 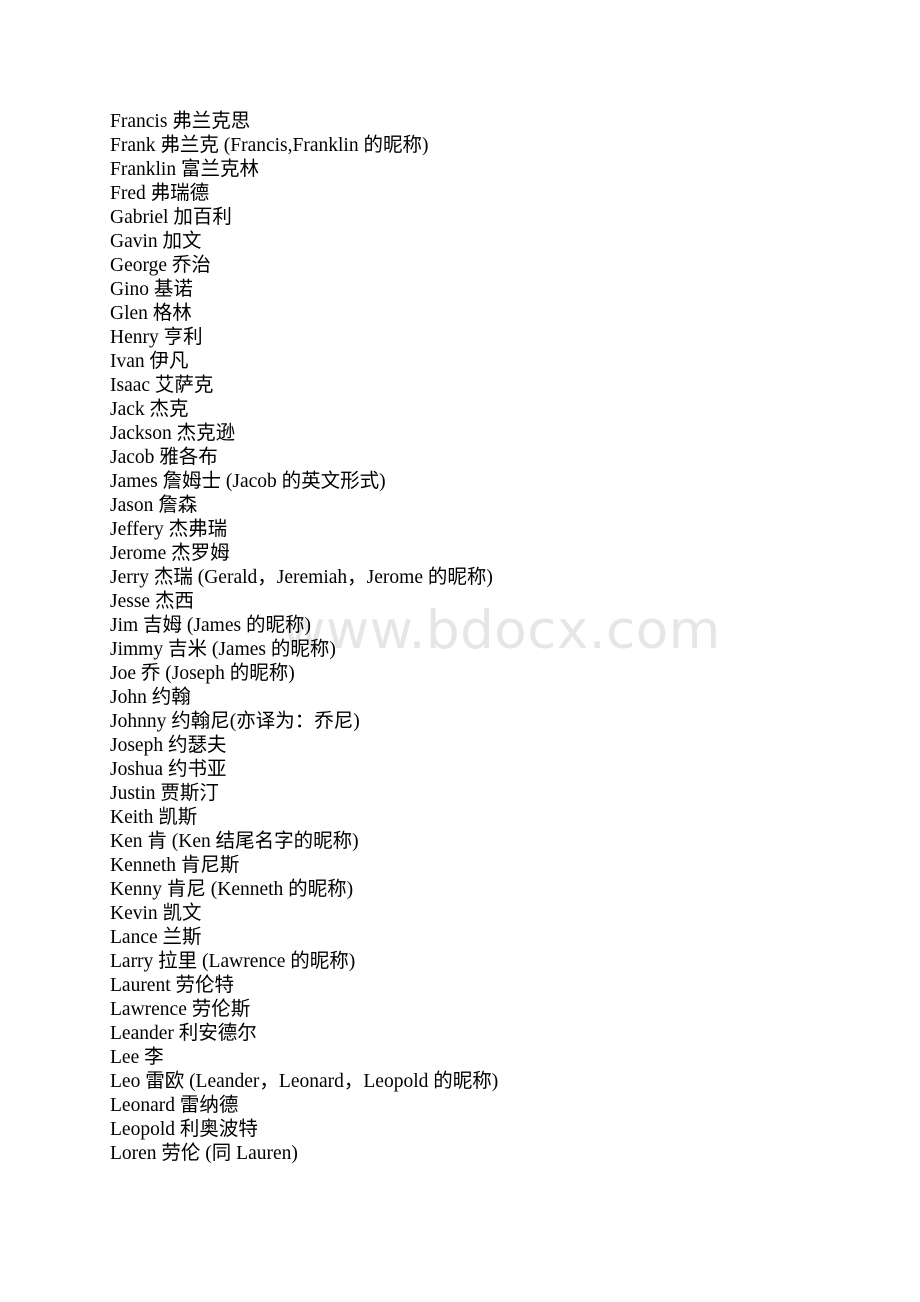 I want to click on name-entry: Gabriel 加百利, so click(x=171, y=217).